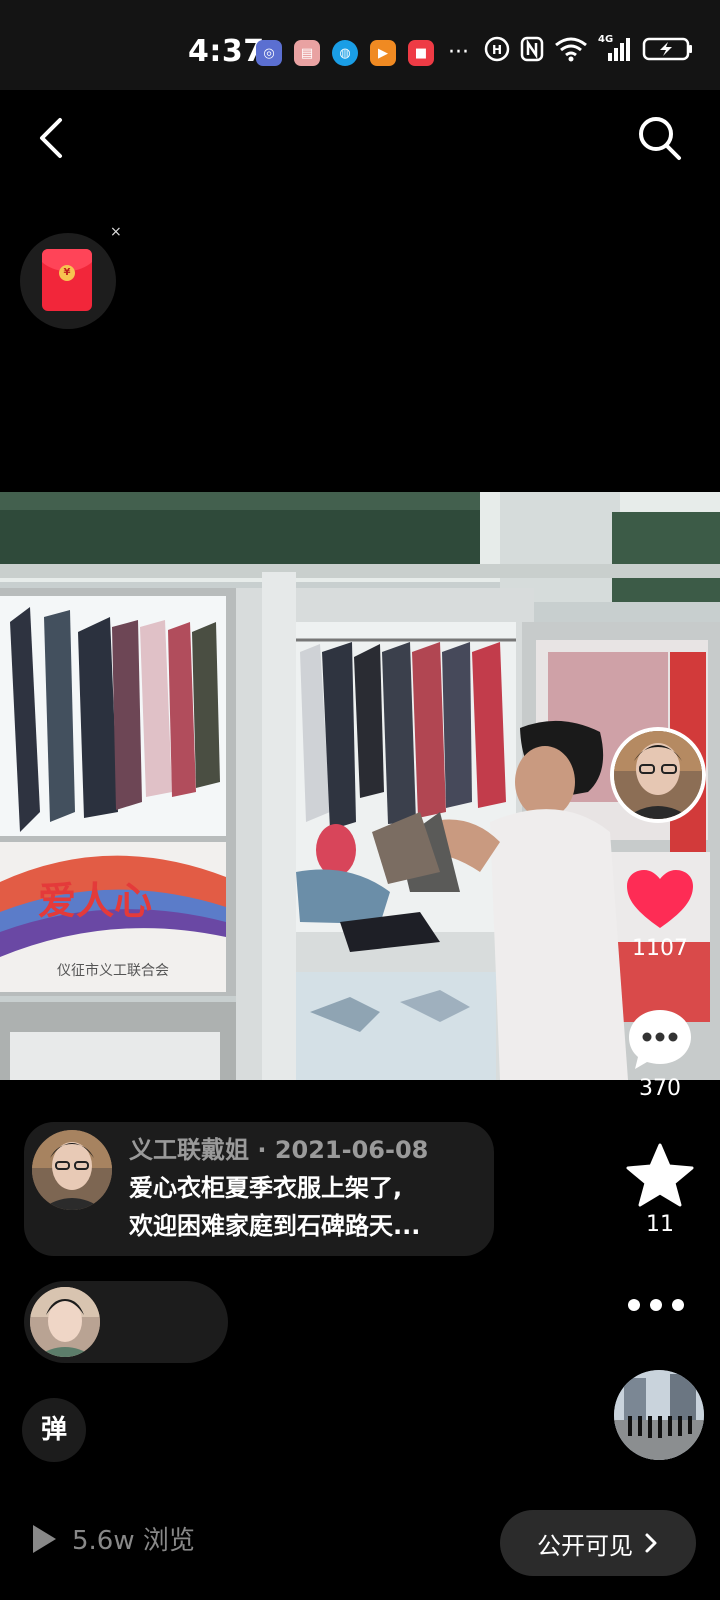  Describe the element at coordinates (585, 1545) in the screenshot. I see `visibility-label: 公开可见` at that location.